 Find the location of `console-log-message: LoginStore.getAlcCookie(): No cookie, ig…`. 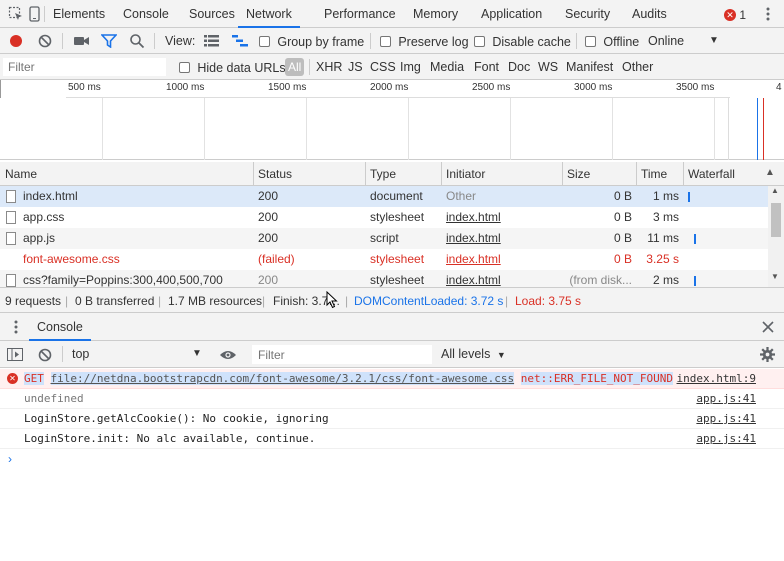

console-log-message: LoginStore.getAlcCookie(): No cookie, ig… is located at coordinates (392, 419).